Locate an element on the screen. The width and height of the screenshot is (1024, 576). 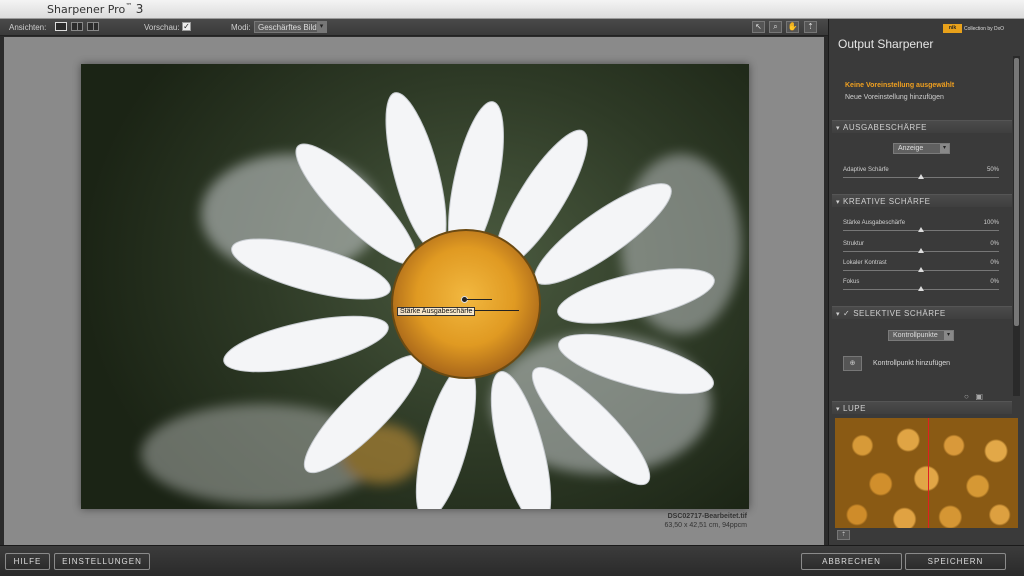
cancel-button: ABBRECHEN is located at coordinates (851, 561).